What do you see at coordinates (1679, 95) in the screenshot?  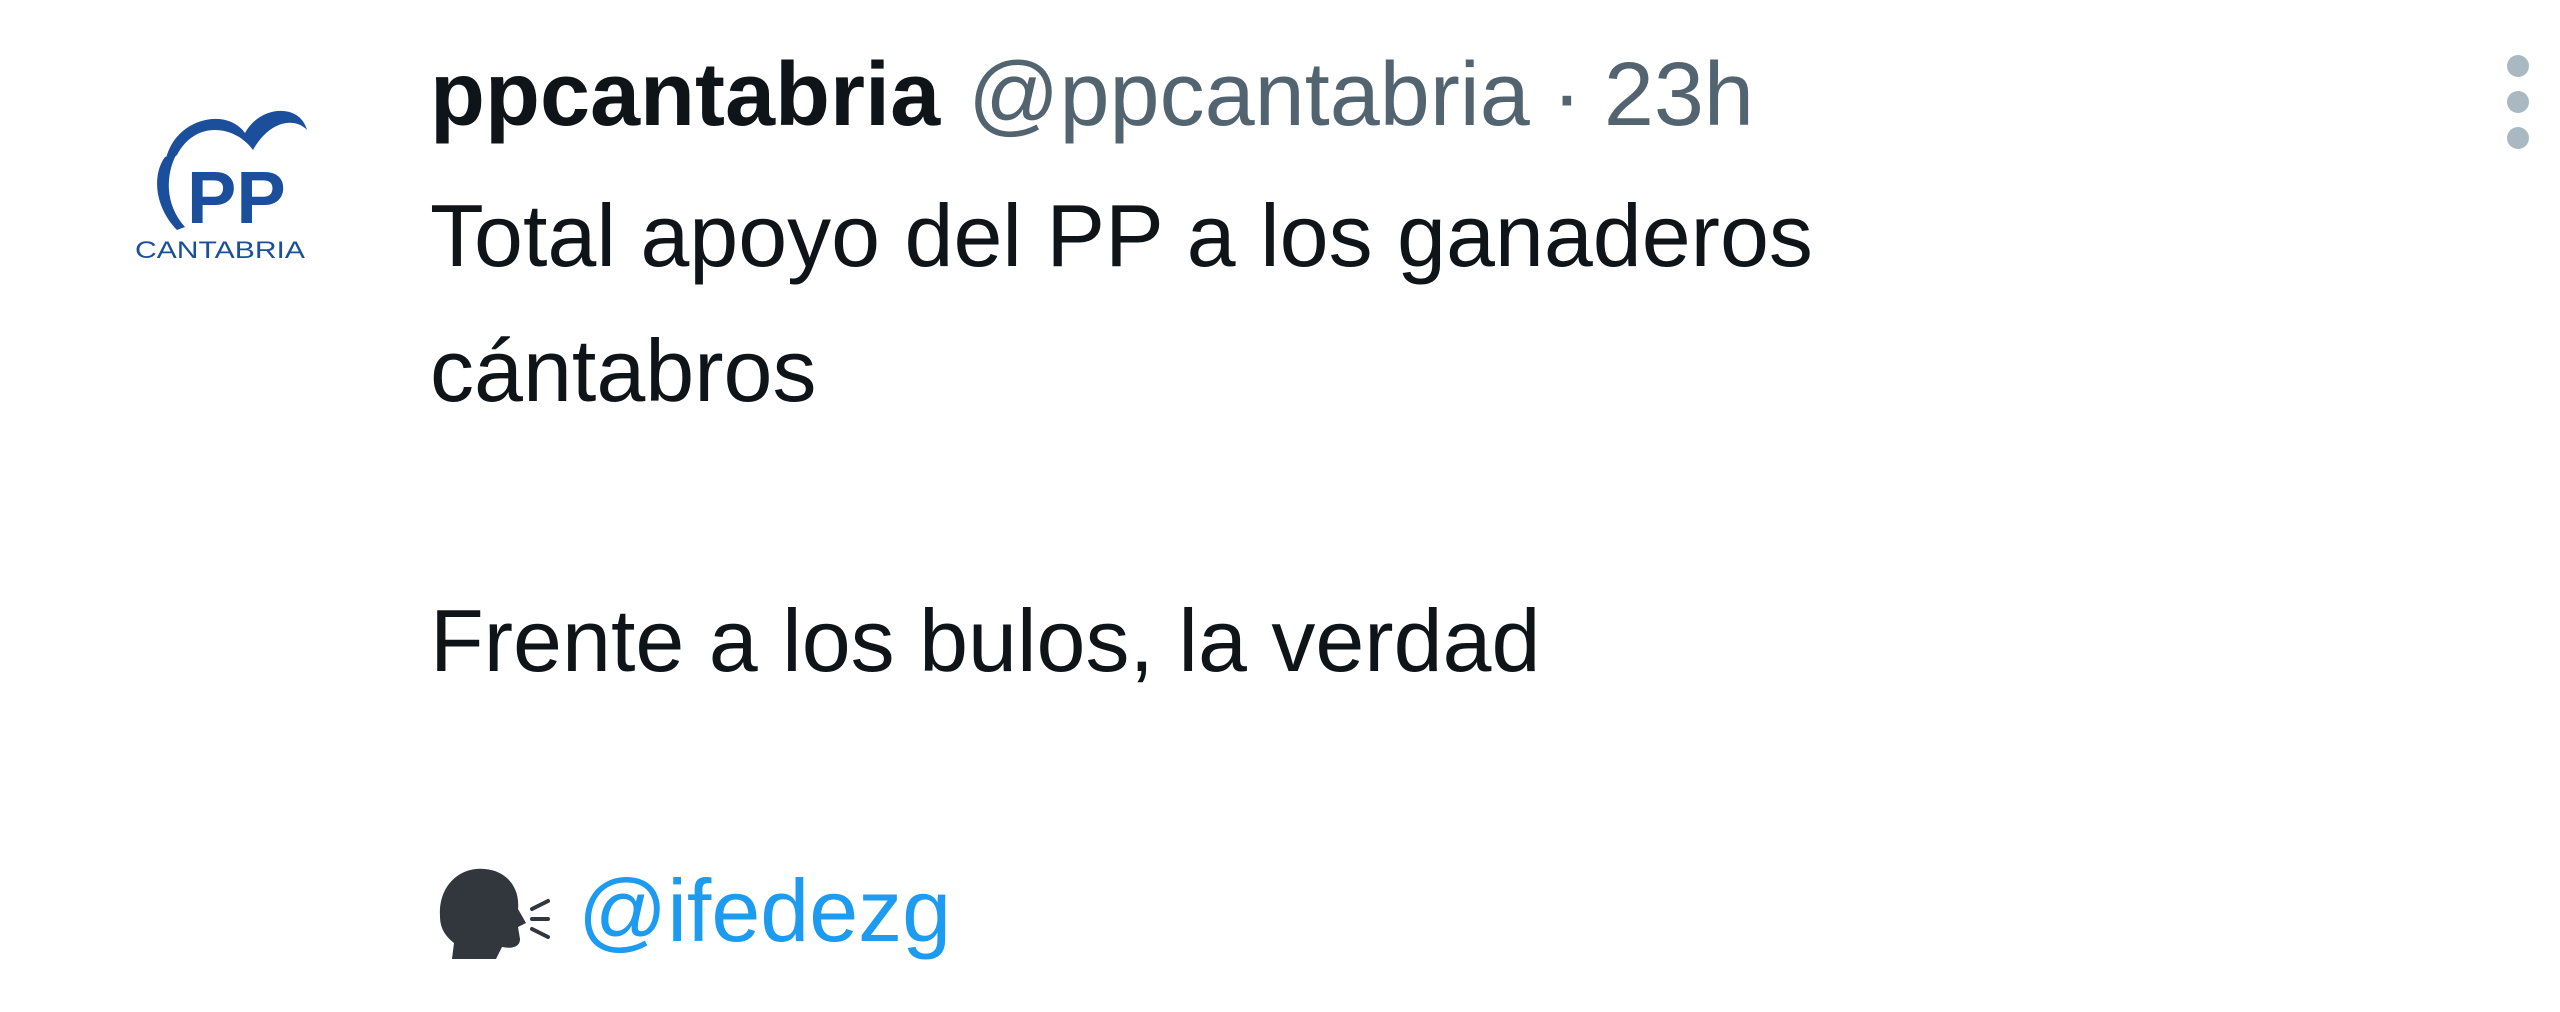 I see `tweet-timestamp: 23h` at bounding box center [1679, 95].